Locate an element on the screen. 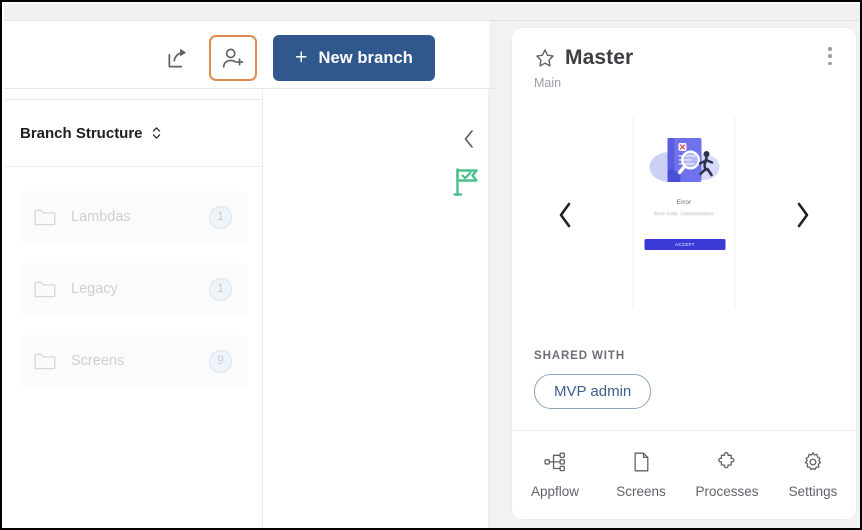  share-icon is located at coordinates (177, 58).